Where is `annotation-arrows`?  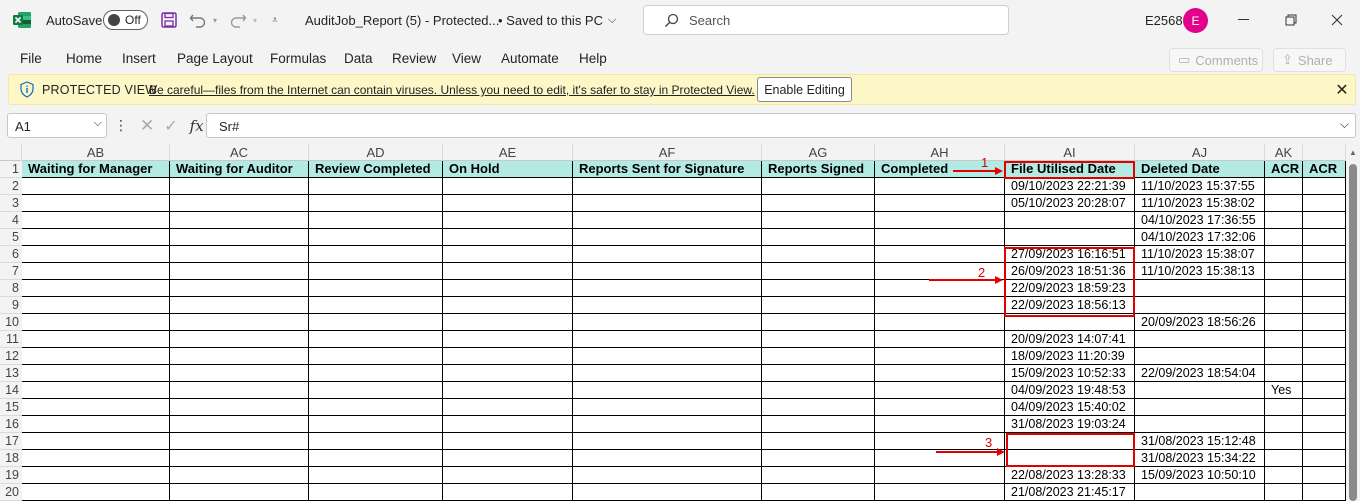
annotation-arrows is located at coordinates (967, 311).